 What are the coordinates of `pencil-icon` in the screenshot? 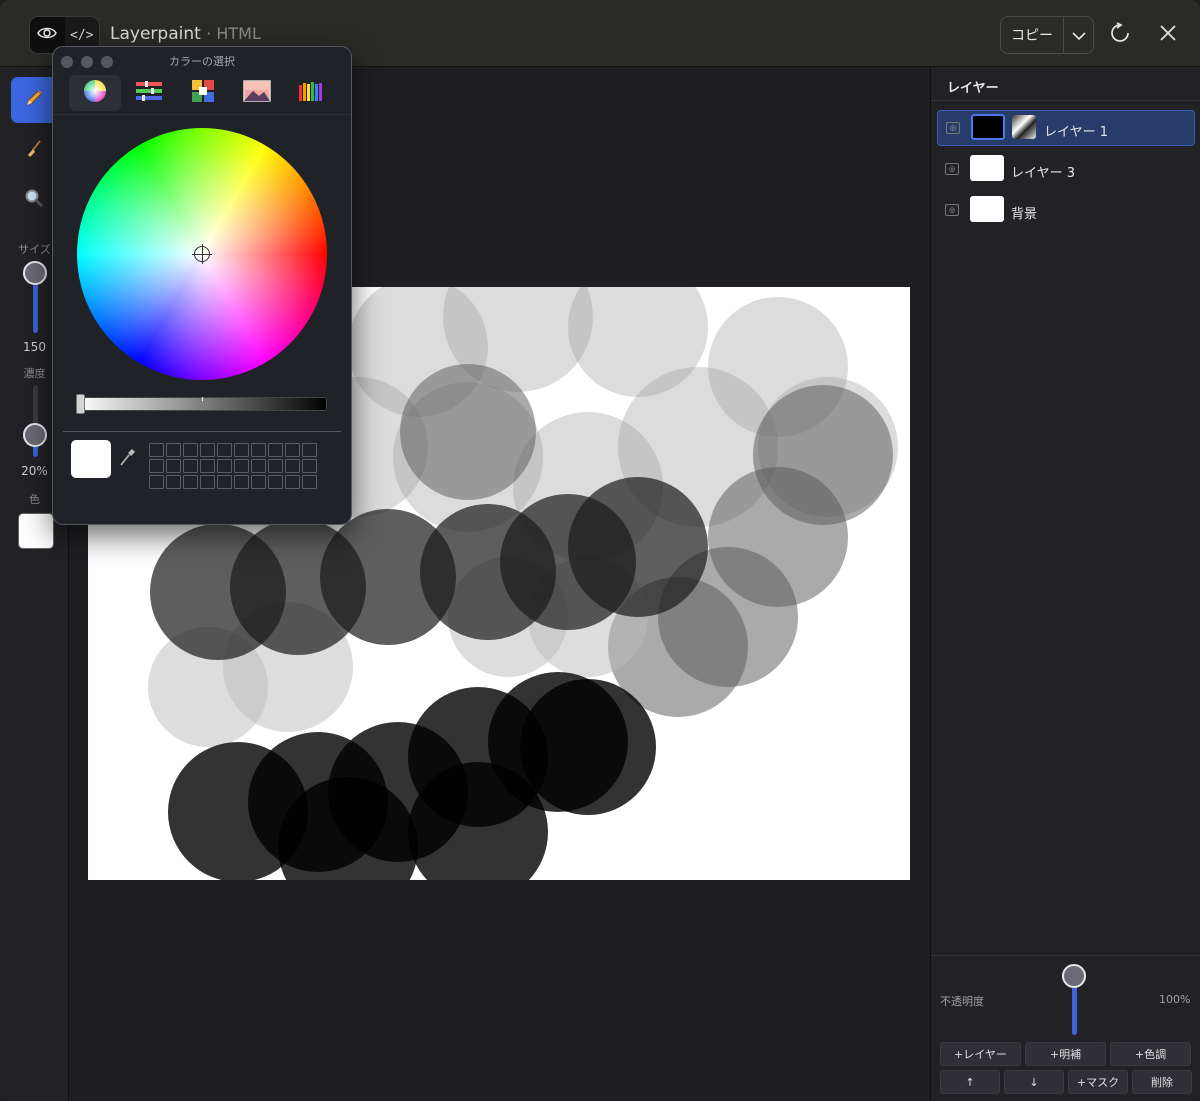 It's located at (34, 100).